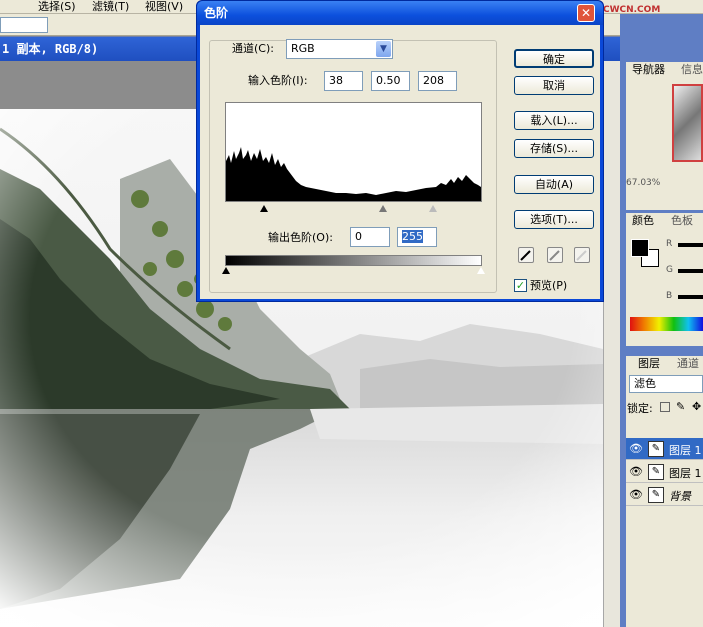 This screenshot has width=703, height=627. I want to click on histogram-graph, so click(353, 174).